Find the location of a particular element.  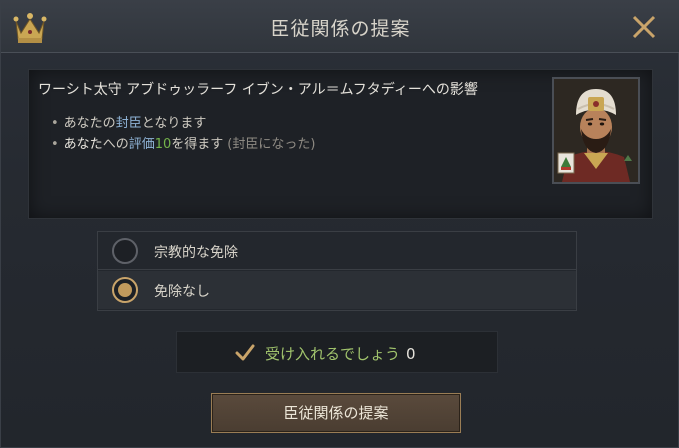

effect-subject: あなた is located at coordinates (83, 144).